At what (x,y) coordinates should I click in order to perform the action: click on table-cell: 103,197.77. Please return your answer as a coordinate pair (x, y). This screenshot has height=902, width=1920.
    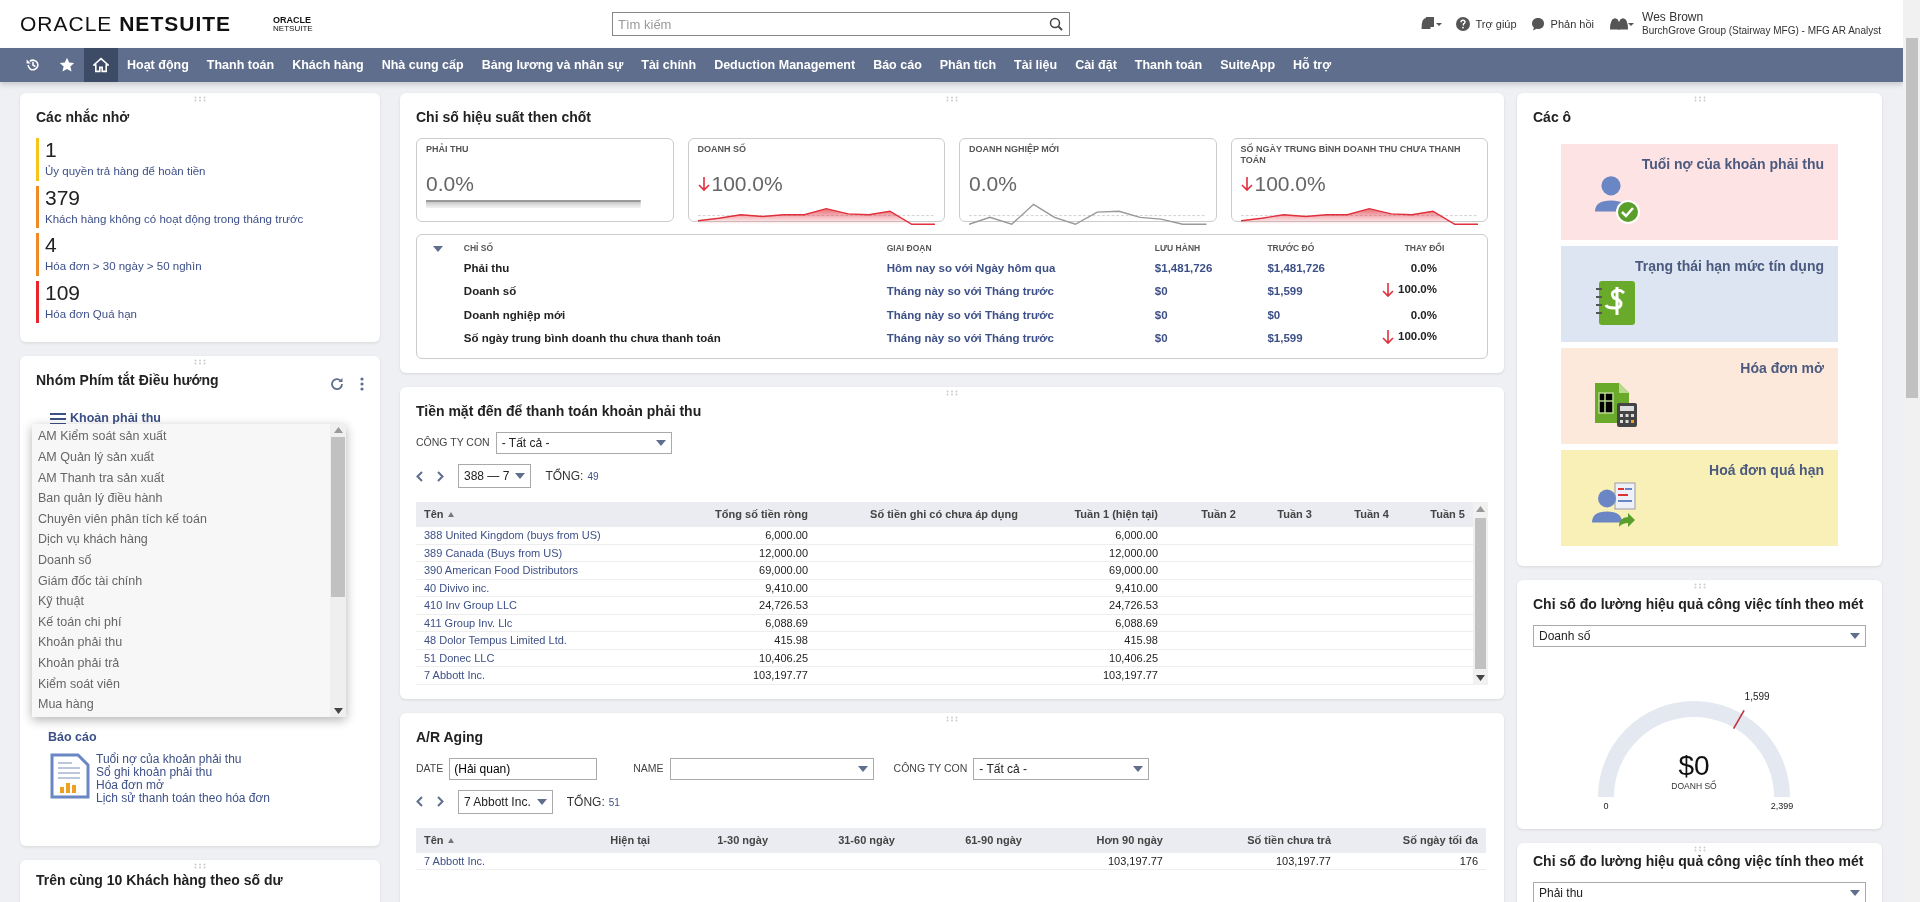
    Looking at the image, I should click on (780, 675).